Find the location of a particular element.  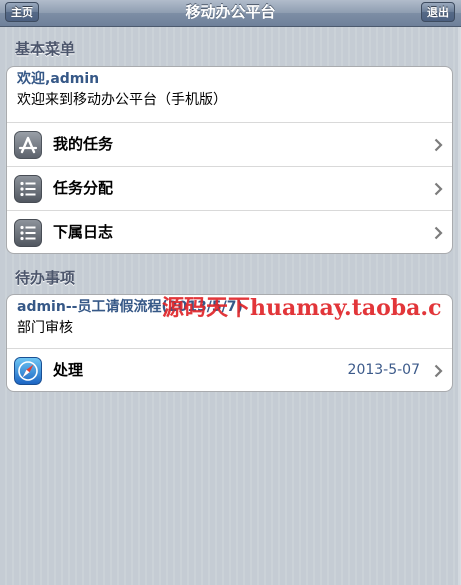

todo-action-process: 处理 2013-5-07 is located at coordinates (229, 369).